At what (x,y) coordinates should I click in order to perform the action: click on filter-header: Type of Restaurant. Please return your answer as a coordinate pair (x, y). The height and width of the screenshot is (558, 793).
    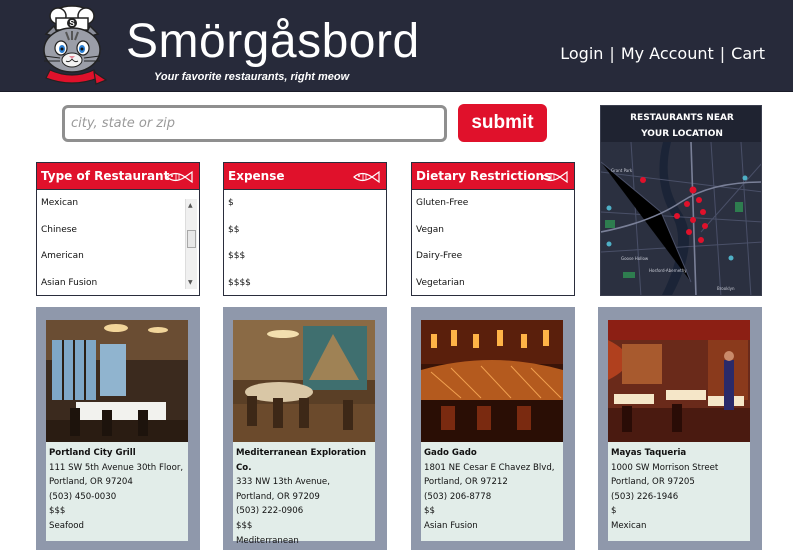
    Looking at the image, I should click on (118, 176).